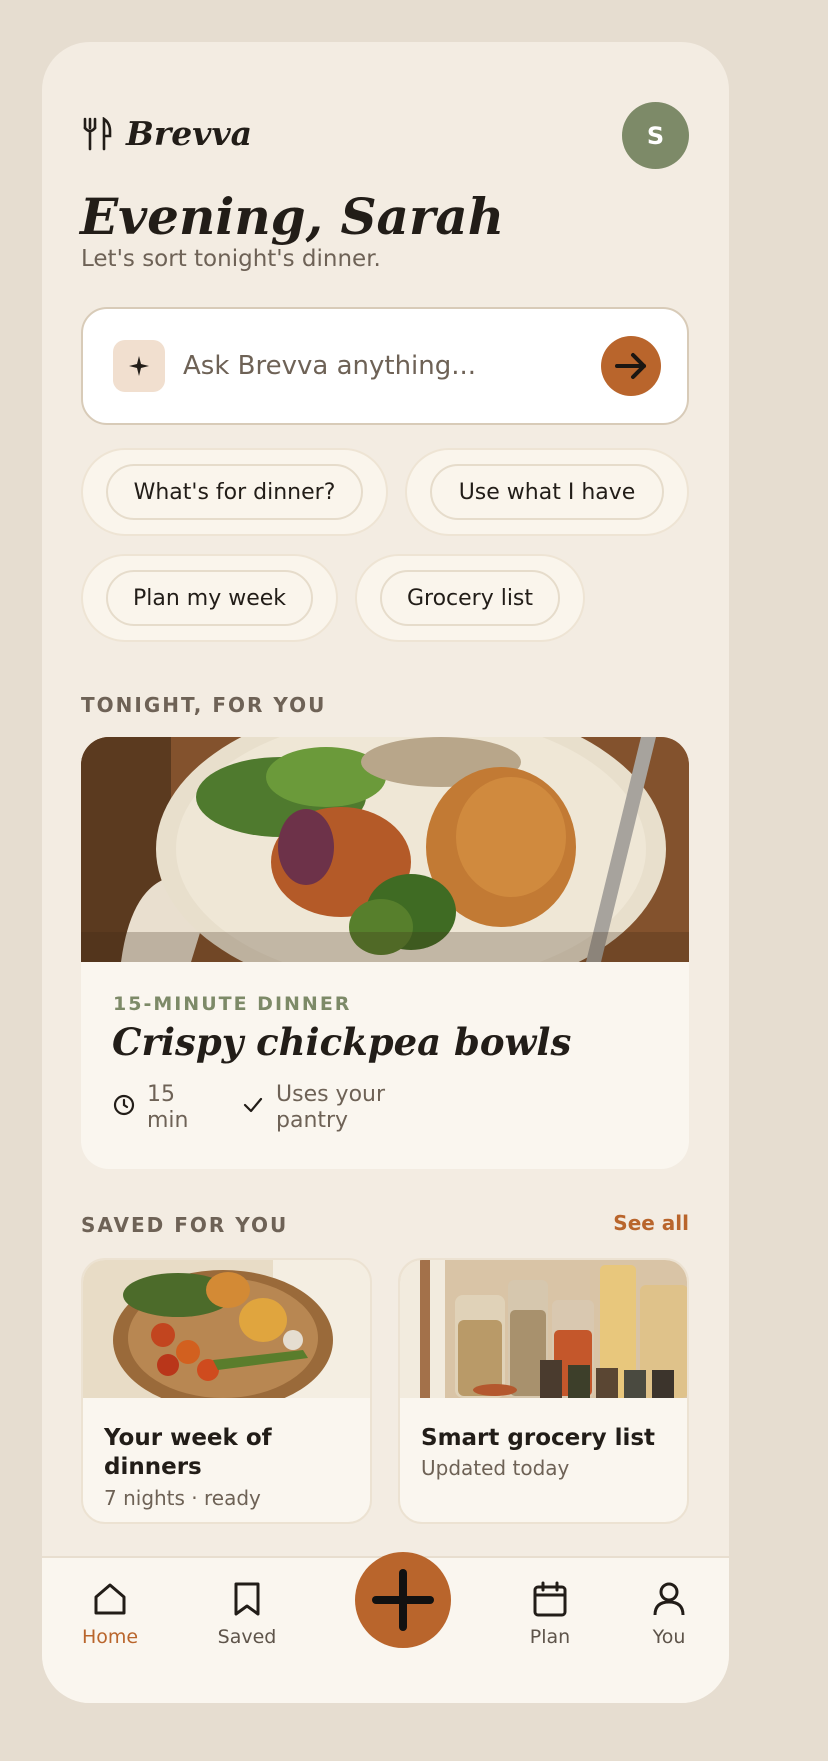 This screenshot has height=1761, width=828. What do you see at coordinates (550, 1599) in the screenshot?
I see `calendar-icon` at bounding box center [550, 1599].